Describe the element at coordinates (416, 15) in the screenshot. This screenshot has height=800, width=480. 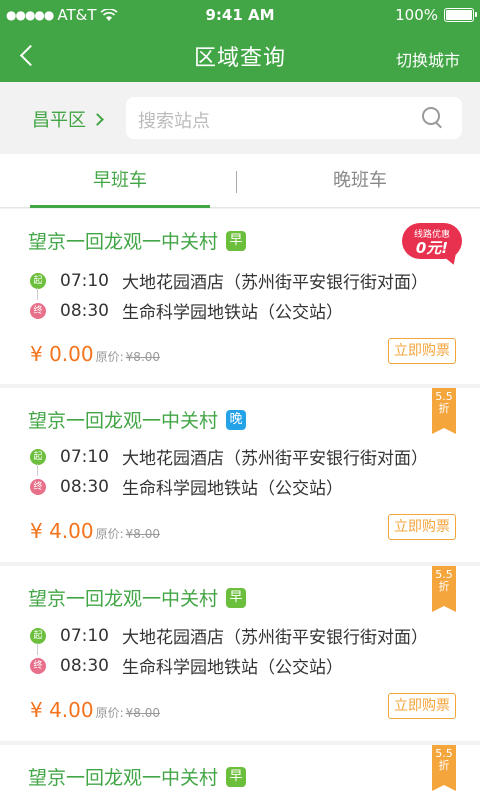
I see `battery-percent: 100%` at that location.